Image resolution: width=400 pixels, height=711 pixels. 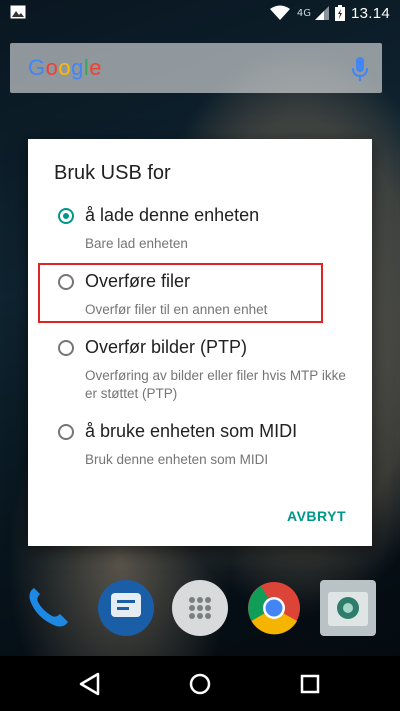 What do you see at coordinates (191, 431) in the screenshot?
I see `option-label: å bruke enheten som MIDI` at bounding box center [191, 431].